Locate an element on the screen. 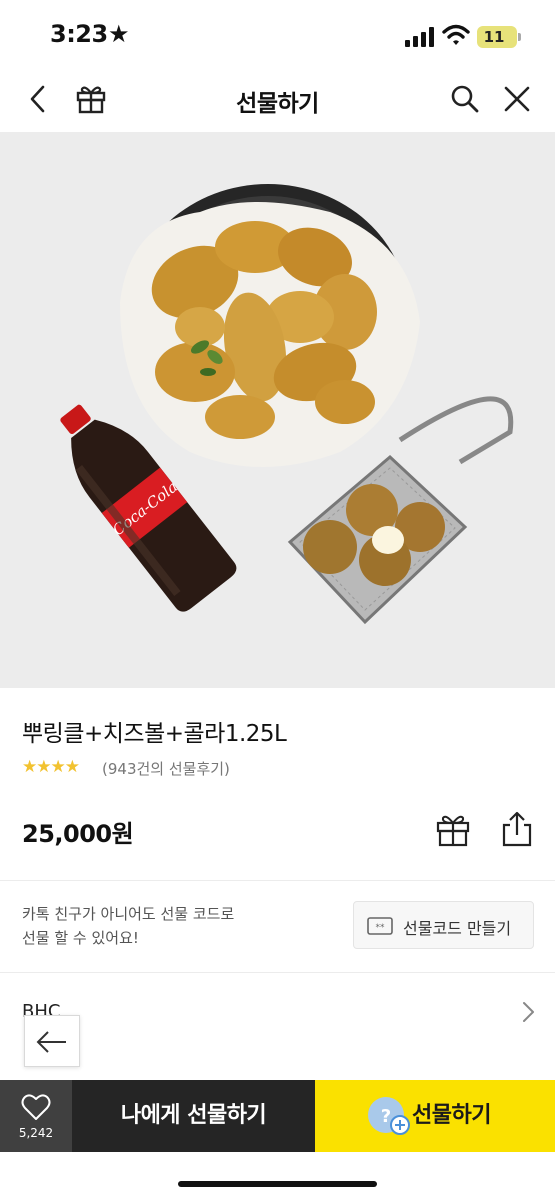  gift-button: ? 선물하기 is located at coordinates (435, 1116).